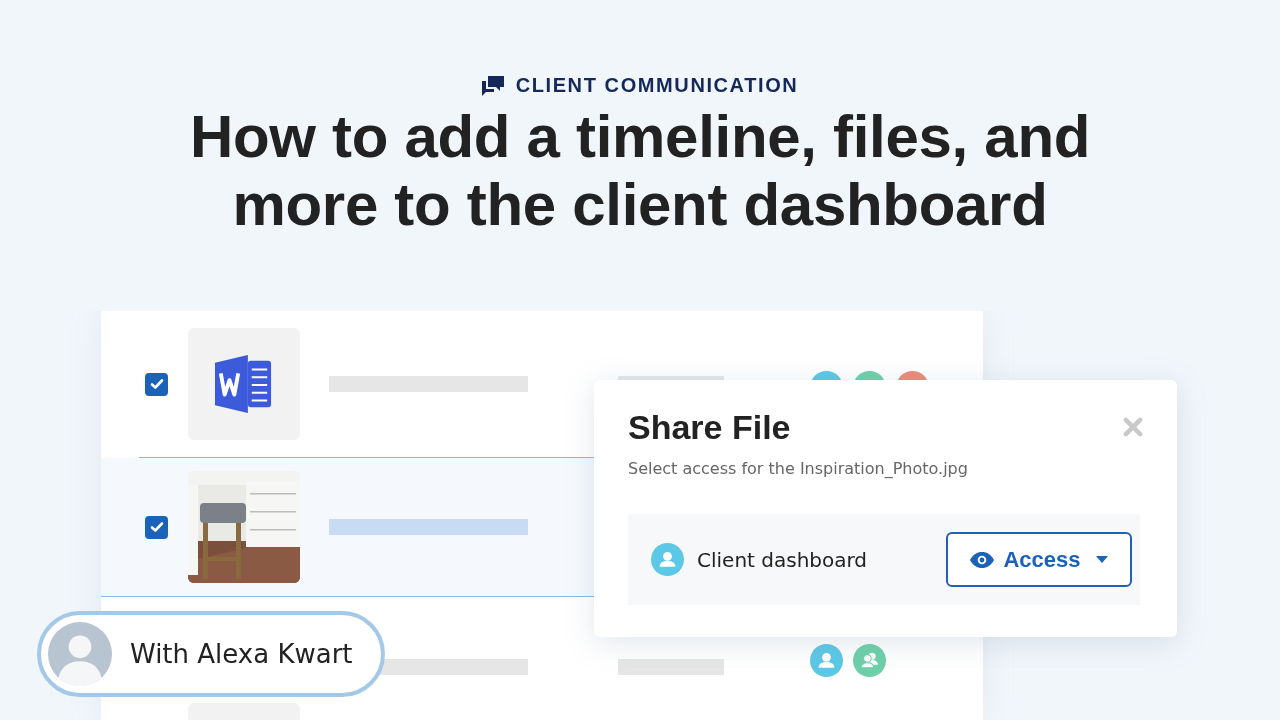 The height and width of the screenshot is (720, 1280). What do you see at coordinates (782, 559) in the screenshot?
I see `recipient-name: Client dashboard` at bounding box center [782, 559].